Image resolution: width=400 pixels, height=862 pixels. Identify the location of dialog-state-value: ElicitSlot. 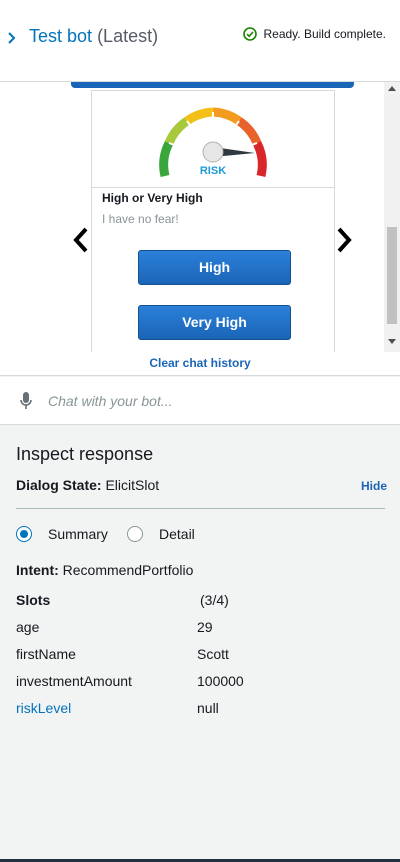
(132, 485).